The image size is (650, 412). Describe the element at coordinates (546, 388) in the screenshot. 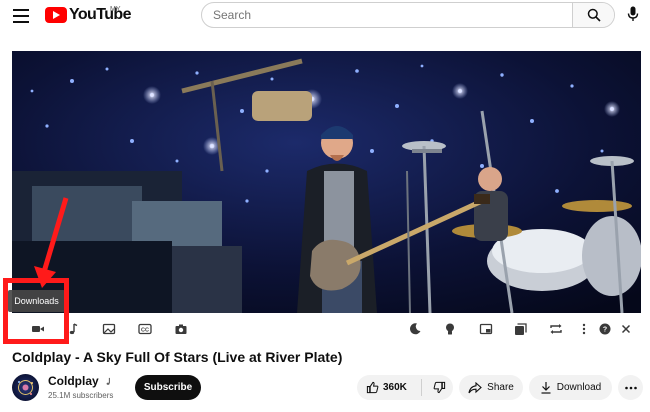

I see `download-icon` at that location.